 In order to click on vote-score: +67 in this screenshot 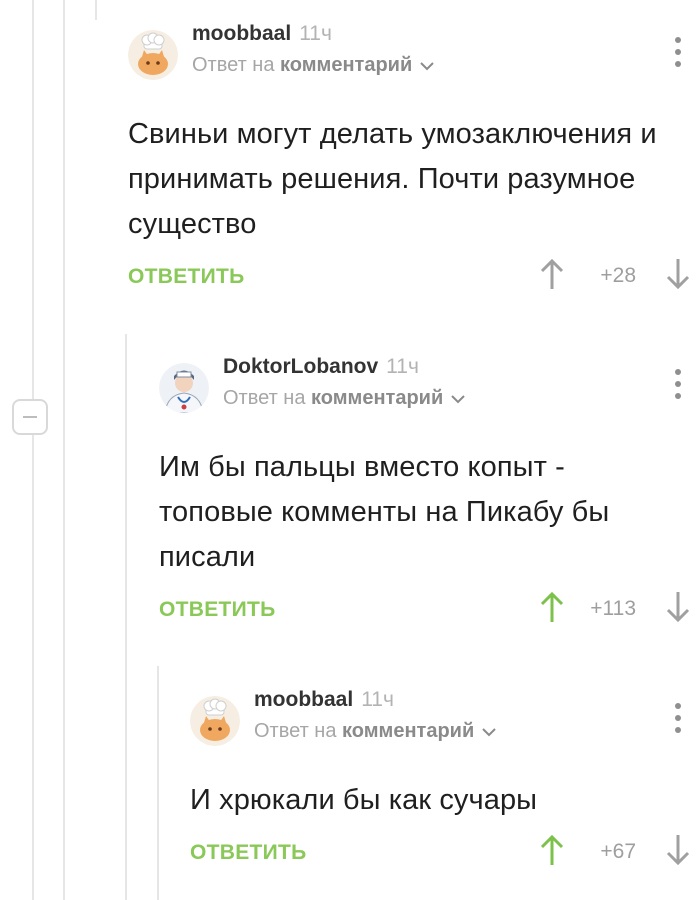, I will do `click(618, 851)`.